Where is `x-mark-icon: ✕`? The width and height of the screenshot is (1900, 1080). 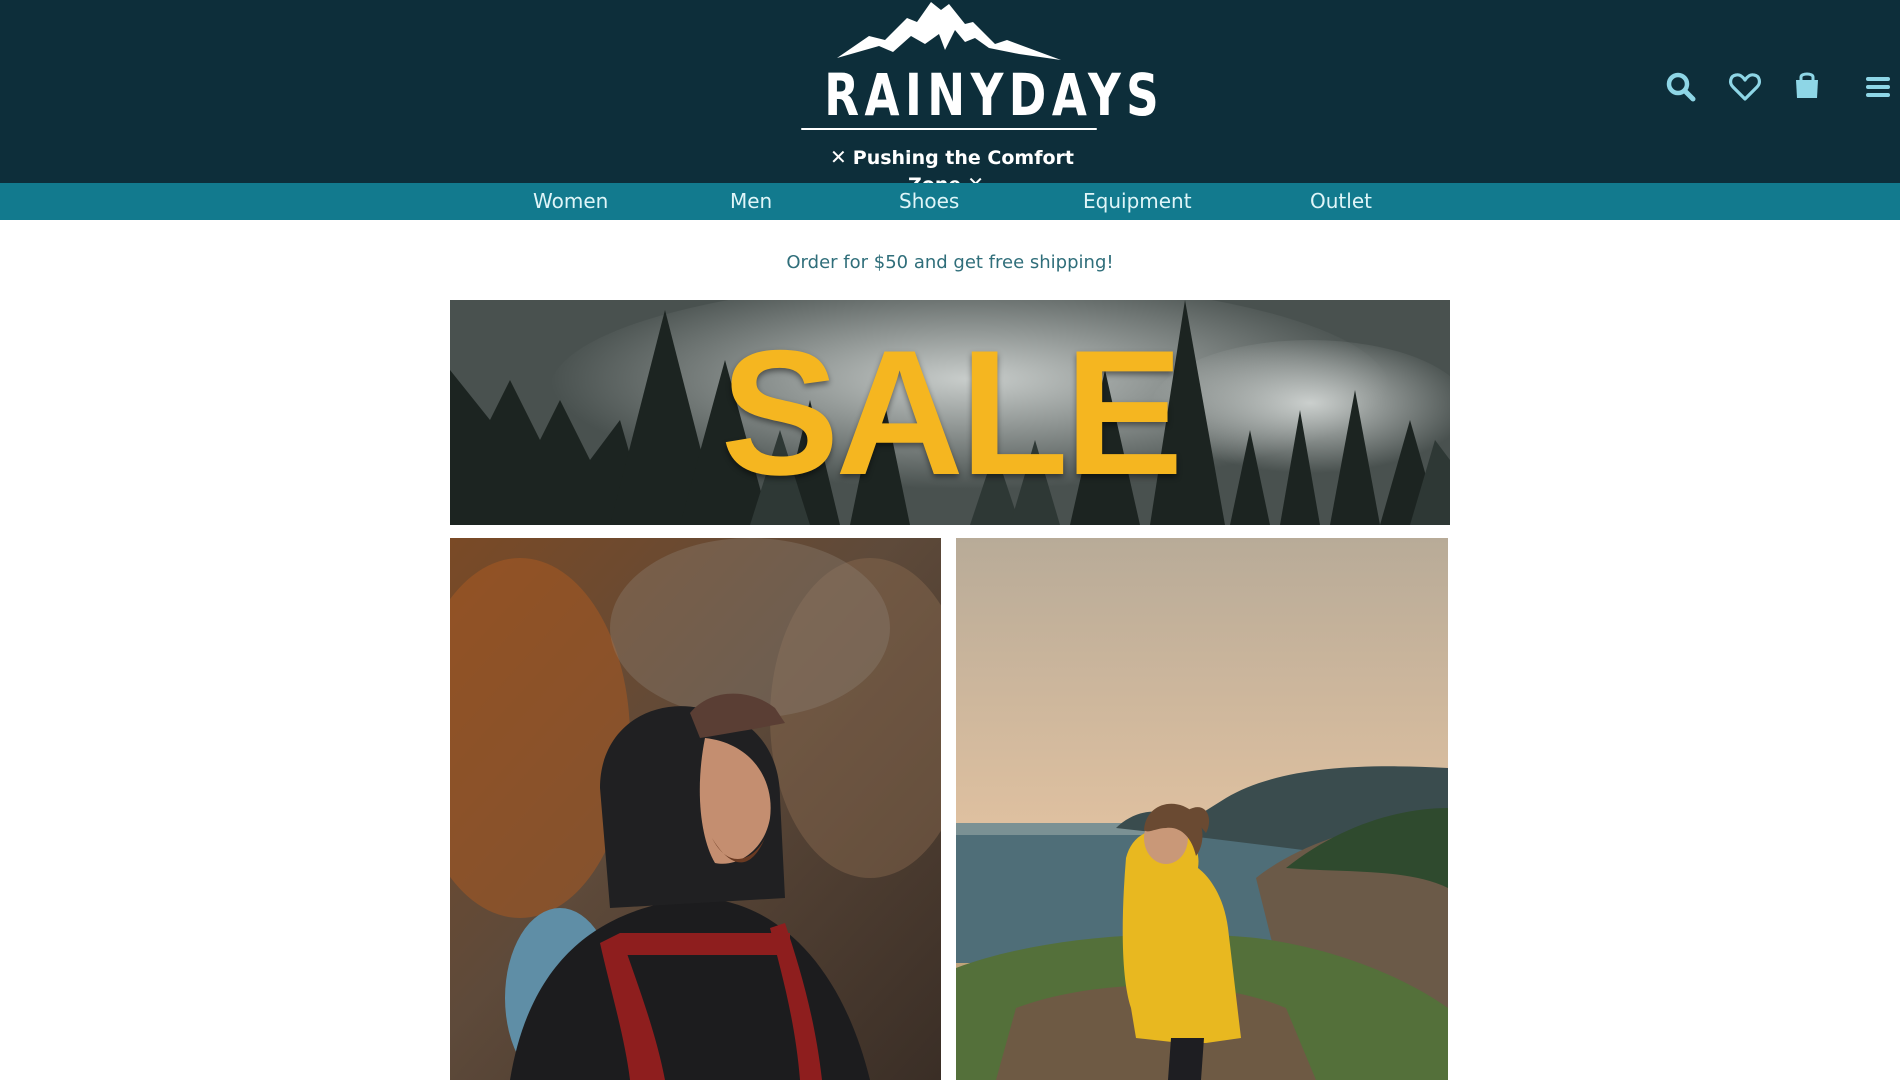
x-mark-icon: ✕ is located at coordinates (838, 157).